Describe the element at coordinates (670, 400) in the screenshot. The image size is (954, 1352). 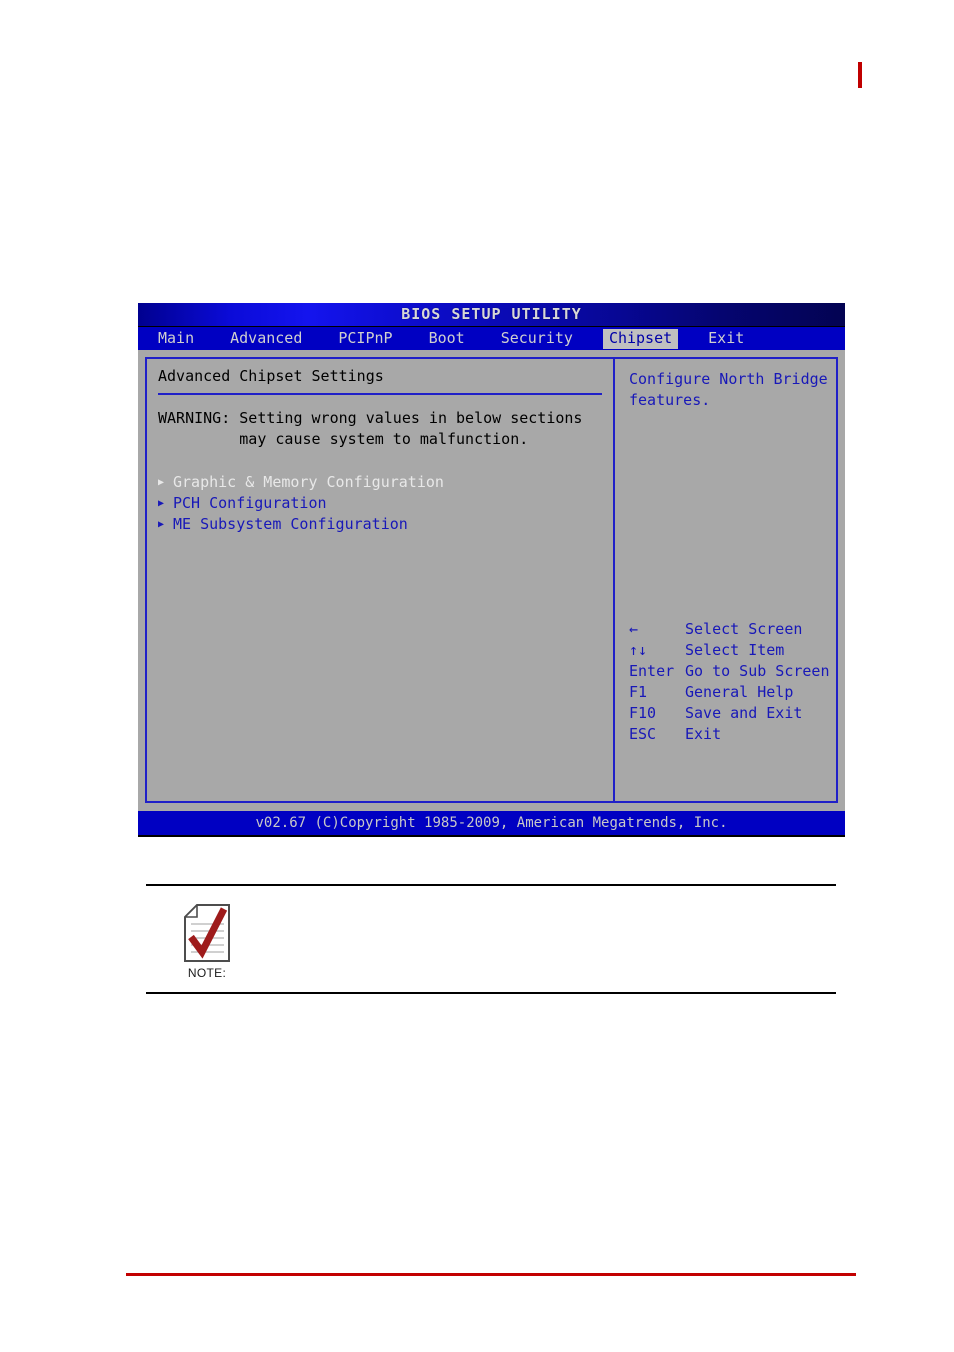
I see `help-line-2: features.` at that location.